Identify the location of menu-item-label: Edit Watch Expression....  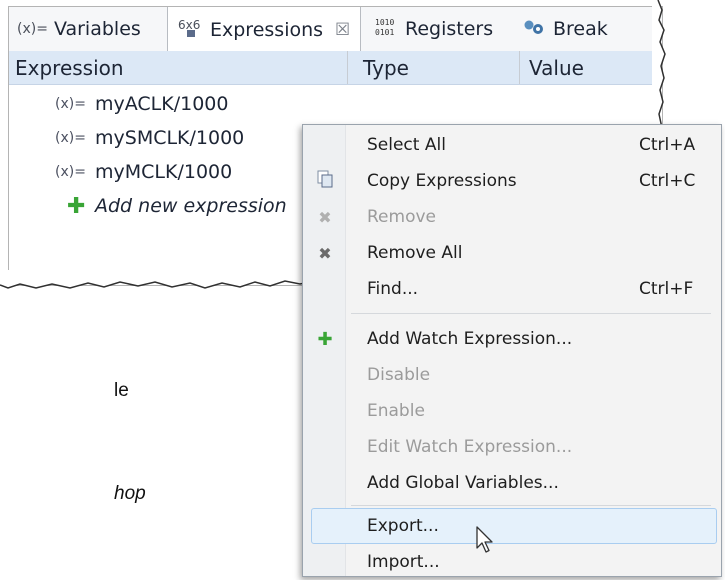
(470, 447).